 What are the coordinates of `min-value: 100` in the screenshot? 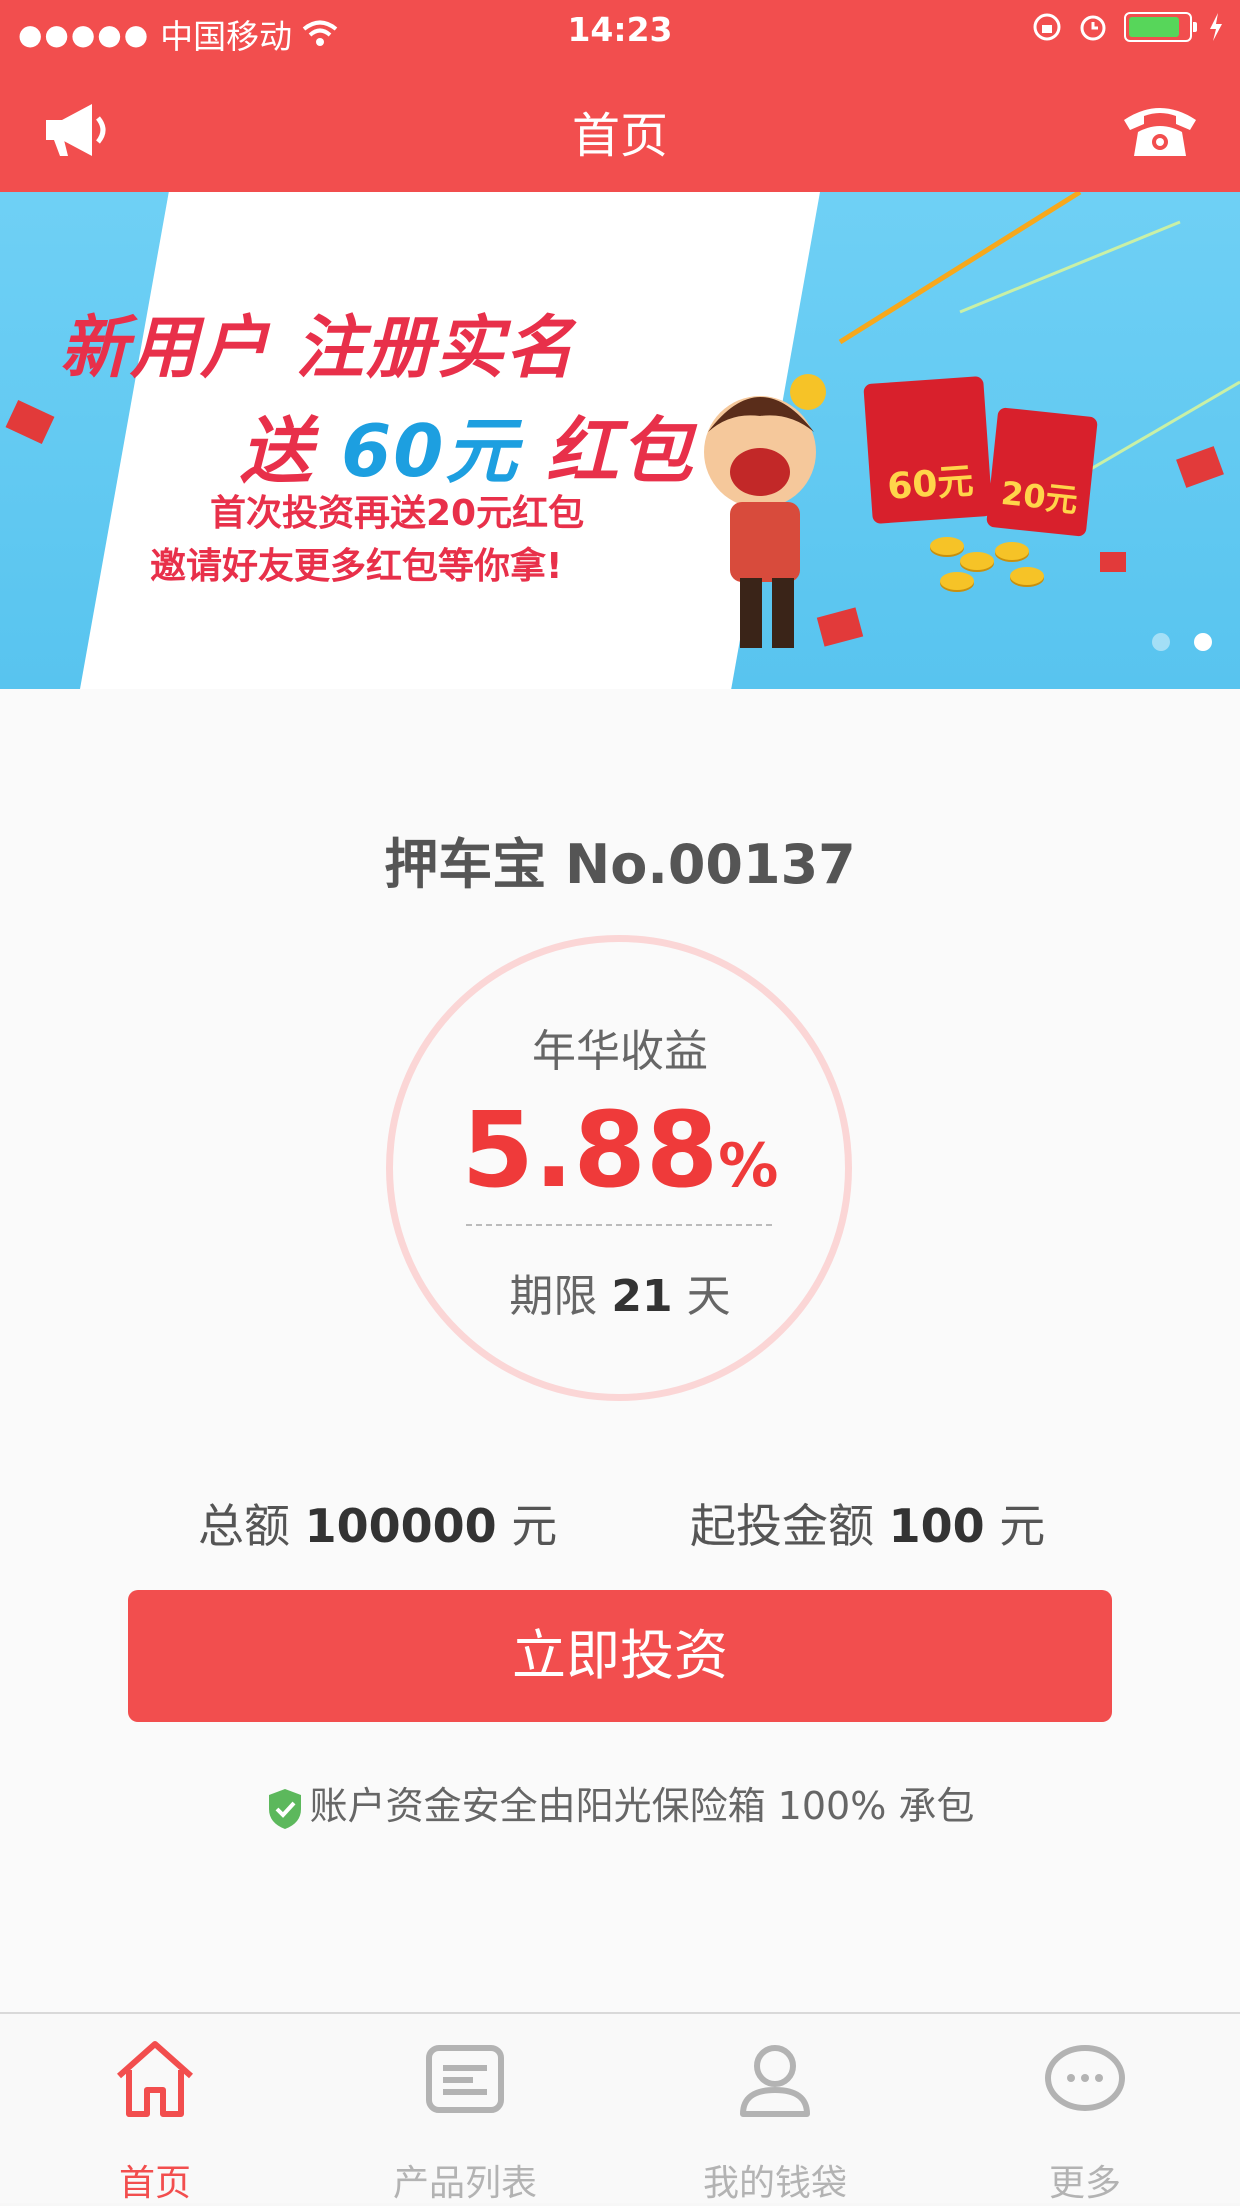 It's located at (936, 1526).